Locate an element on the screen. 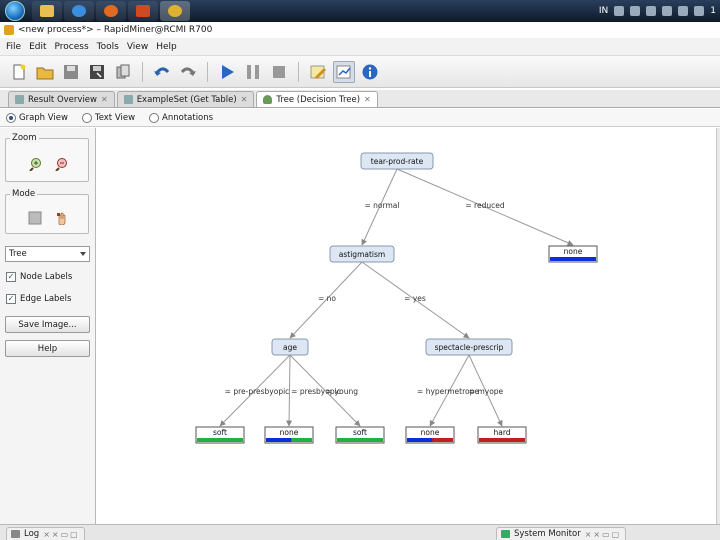  help-button: Help is located at coordinates (47, 348).